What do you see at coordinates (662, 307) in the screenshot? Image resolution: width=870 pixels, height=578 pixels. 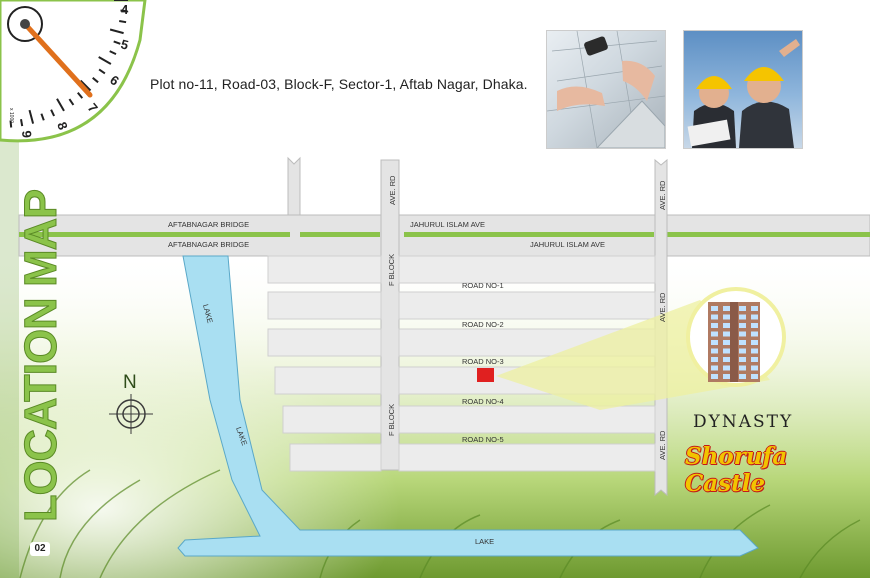 I see `label-ave-rd-3: AVE. RD` at bounding box center [662, 307].